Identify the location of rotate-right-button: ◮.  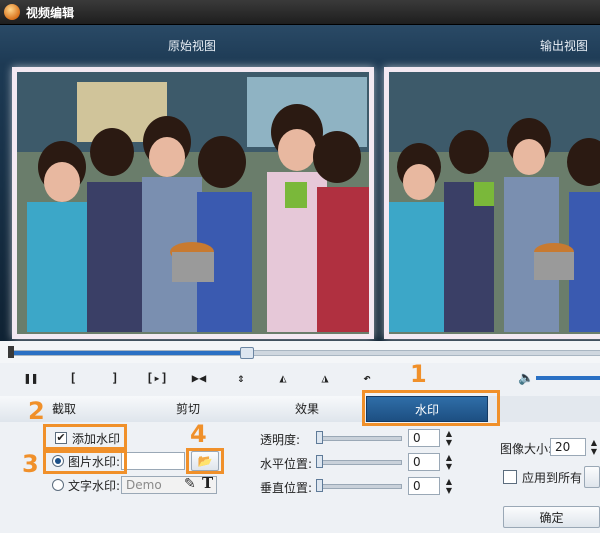
(325, 378).